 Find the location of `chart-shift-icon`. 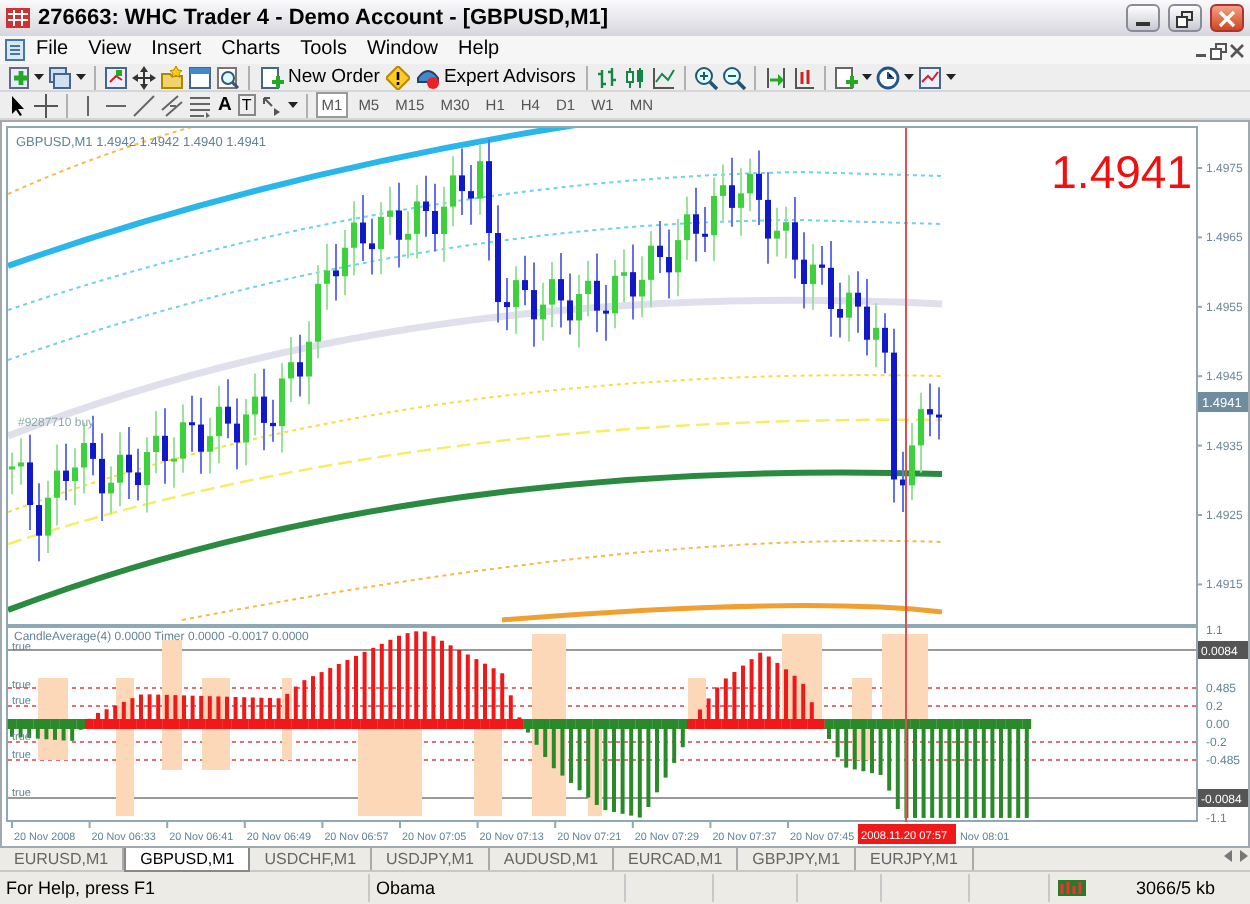

chart-shift-icon is located at coordinates (803, 77).